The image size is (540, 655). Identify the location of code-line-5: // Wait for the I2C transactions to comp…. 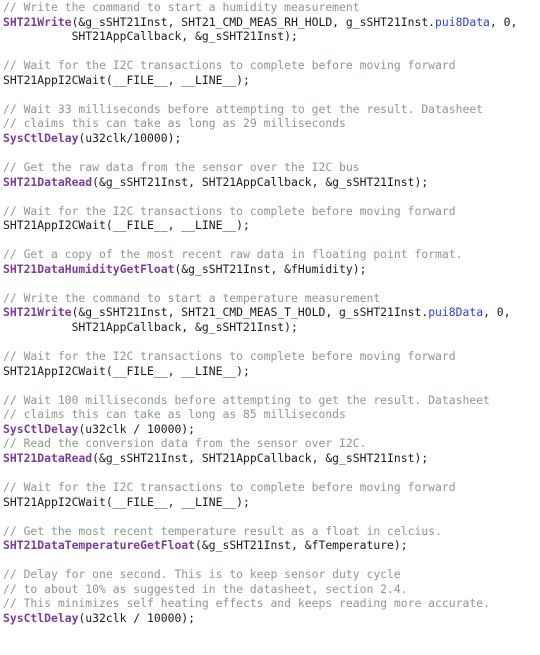
(271, 65).